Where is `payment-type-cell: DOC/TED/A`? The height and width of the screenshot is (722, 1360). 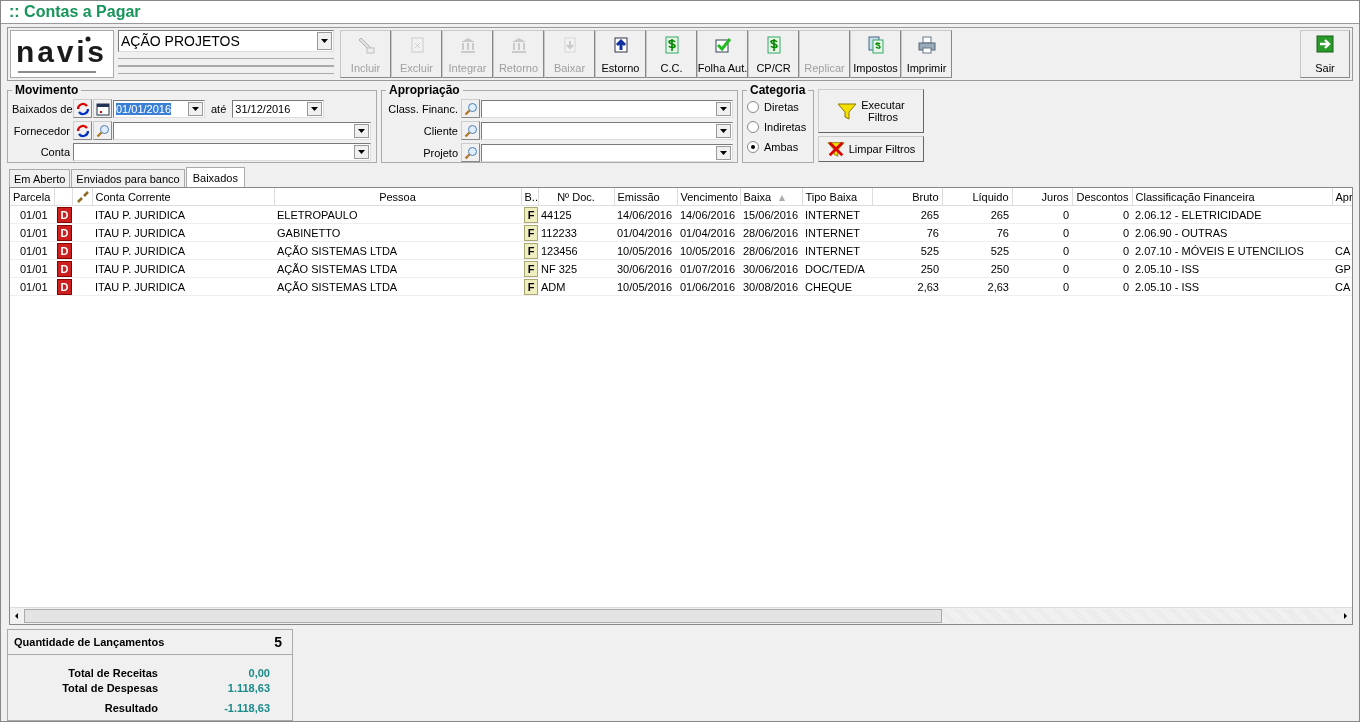 payment-type-cell: DOC/TED/A is located at coordinates (835, 268).